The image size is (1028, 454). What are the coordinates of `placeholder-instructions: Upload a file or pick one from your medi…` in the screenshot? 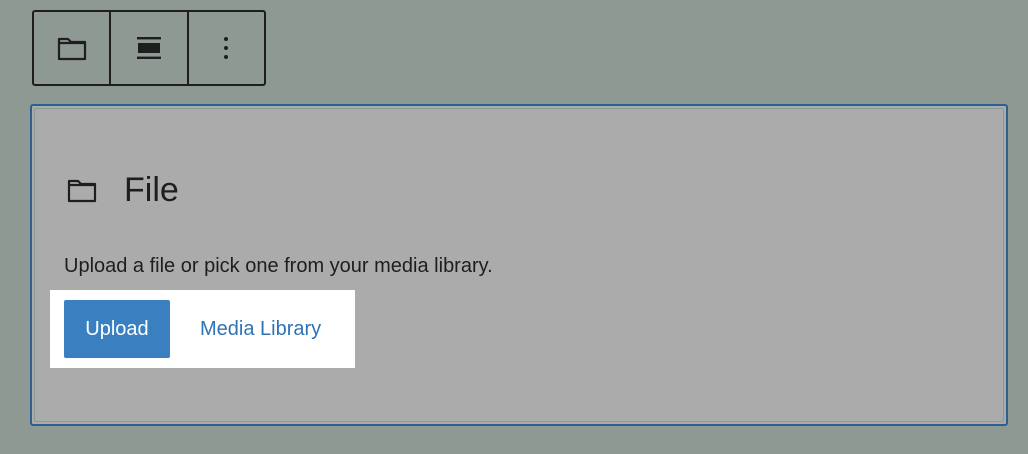 It's located at (278, 266).